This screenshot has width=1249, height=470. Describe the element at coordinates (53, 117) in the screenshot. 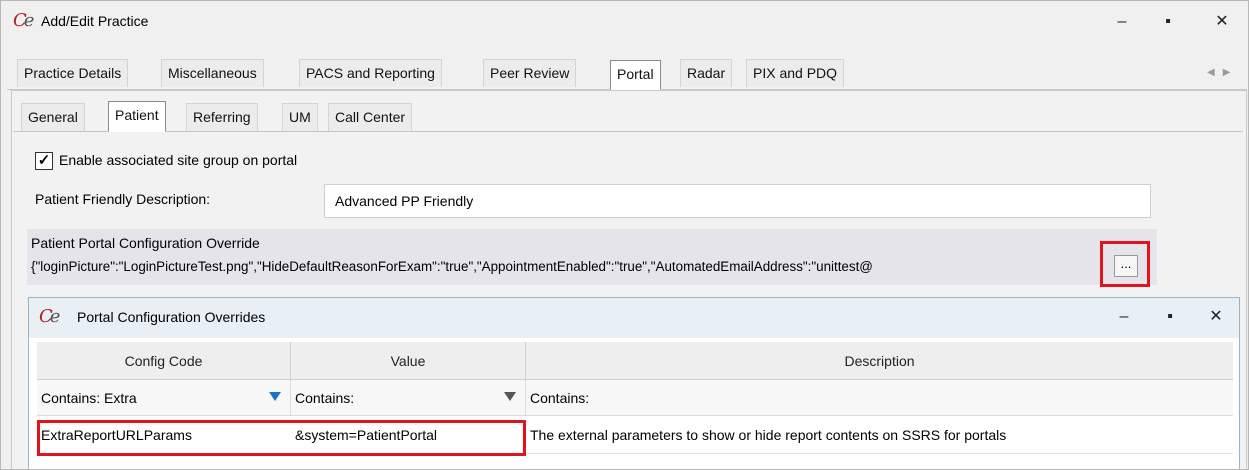

I see `subtab-general: General` at that location.